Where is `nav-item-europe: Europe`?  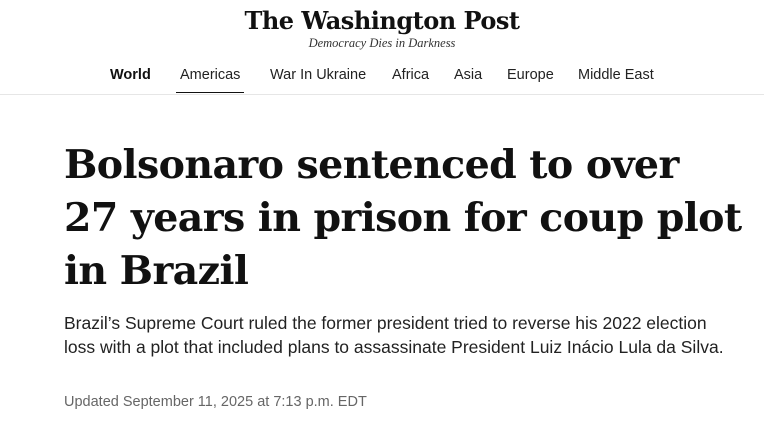 nav-item-europe: Europe is located at coordinates (530, 75).